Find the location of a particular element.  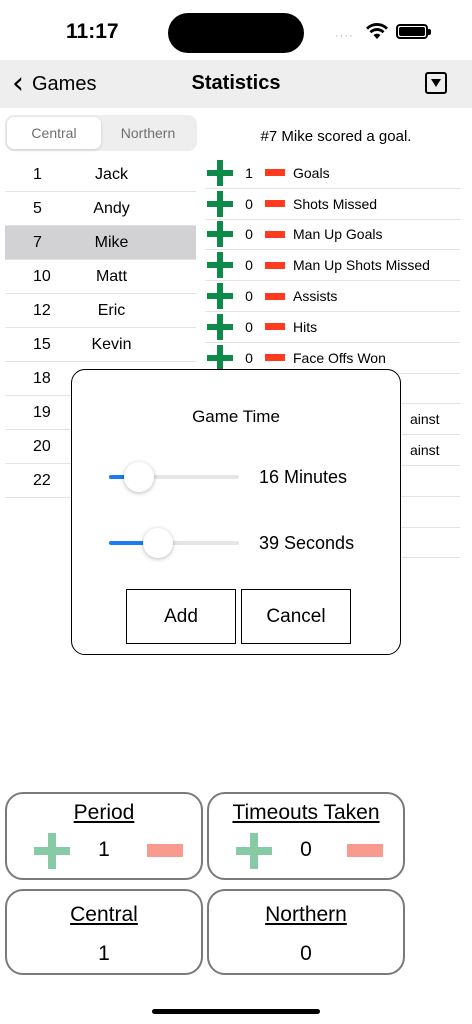

stat-row: 0 Man Up Shots Missed is located at coordinates (332, 266).